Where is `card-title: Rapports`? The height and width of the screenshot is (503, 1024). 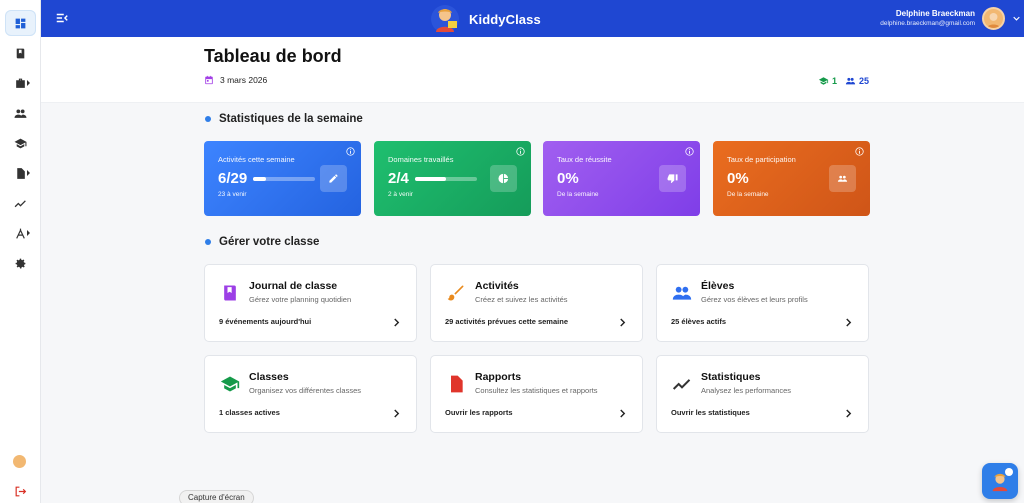
card-title: Rapports is located at coordinates (498, 377).